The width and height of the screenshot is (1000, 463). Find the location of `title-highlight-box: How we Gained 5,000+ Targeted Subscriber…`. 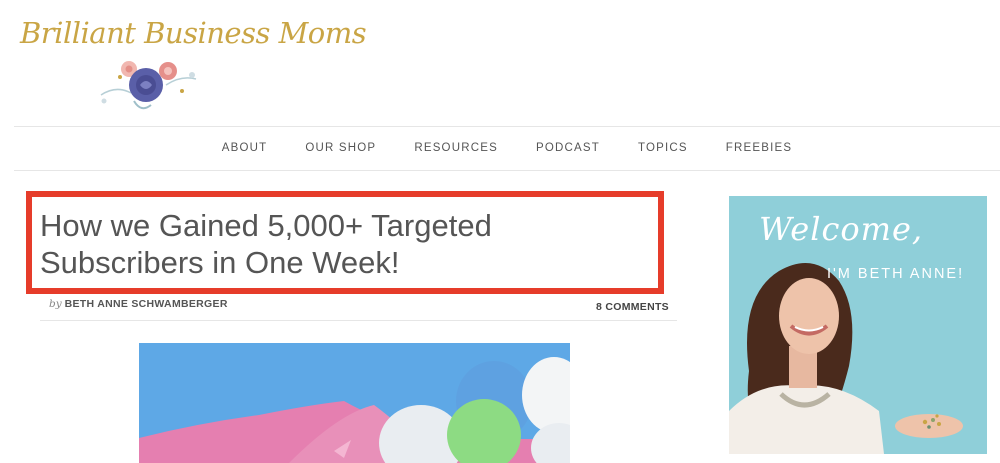

title-highlight-box: How we Gained 5,000+ Targeted Subscriber… is located at coordinates (345, 242).